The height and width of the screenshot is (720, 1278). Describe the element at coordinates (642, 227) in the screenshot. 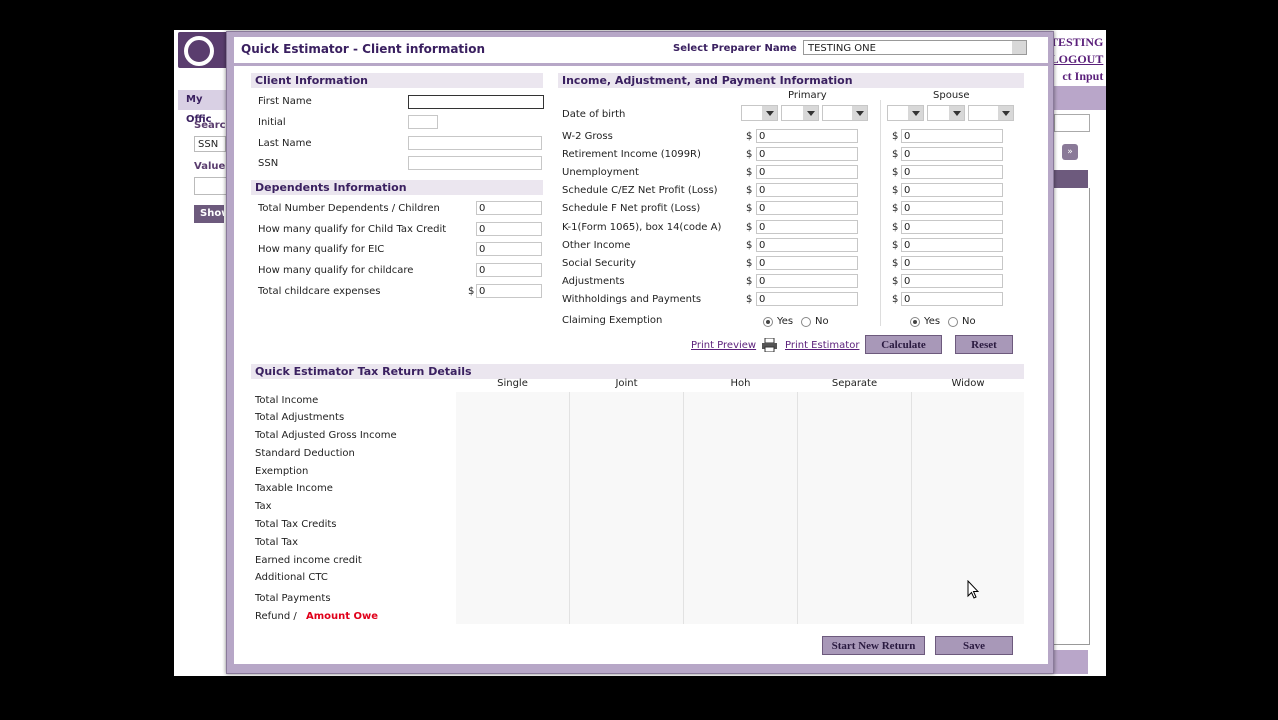

I see `income-row-label: K-1(Form 1065), box 14(code A)` at that location.